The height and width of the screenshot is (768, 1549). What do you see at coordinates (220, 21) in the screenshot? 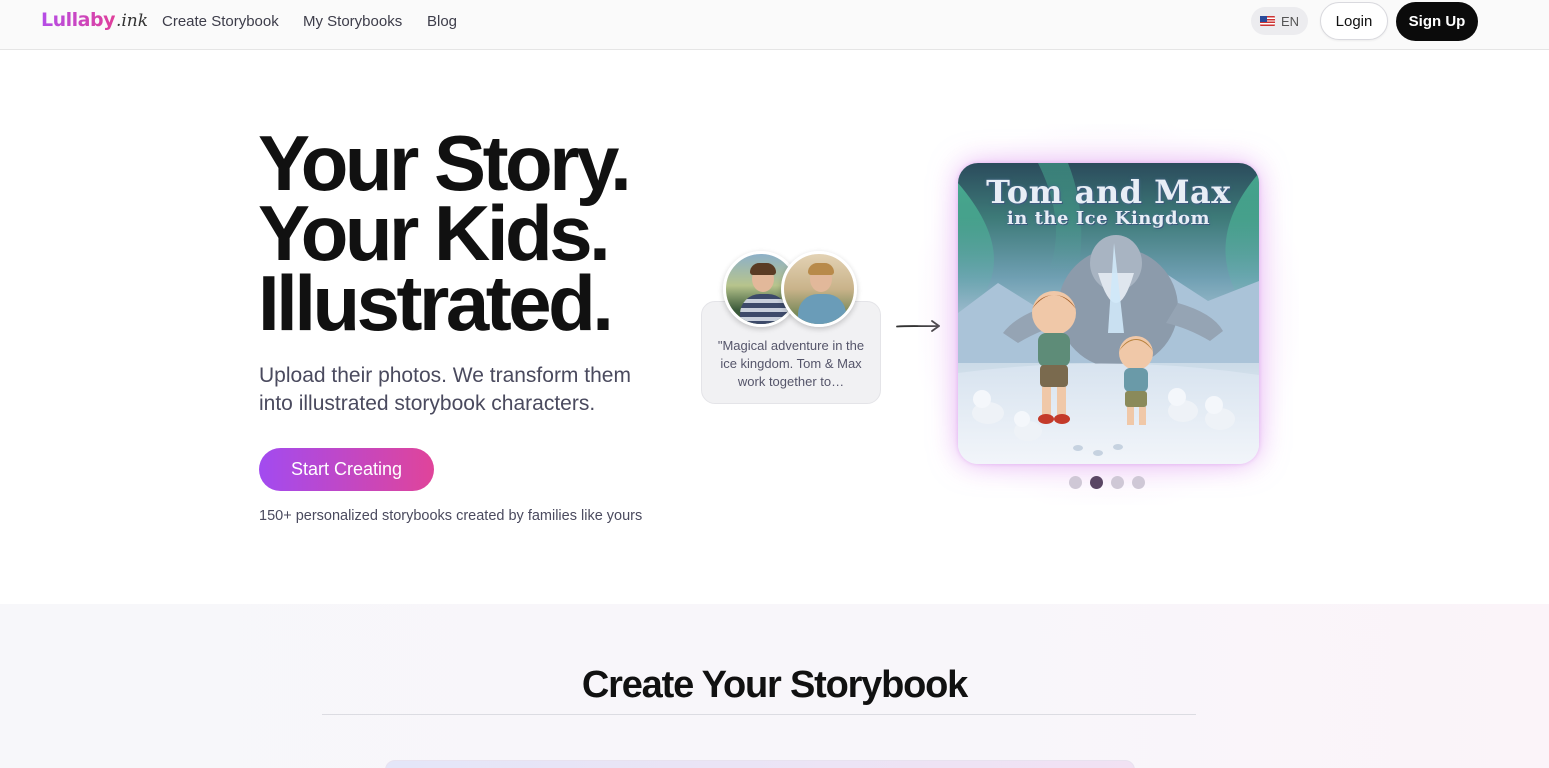
I see `nav-link-create-storybook: Create Storybook` at bounding box center [220, 21].